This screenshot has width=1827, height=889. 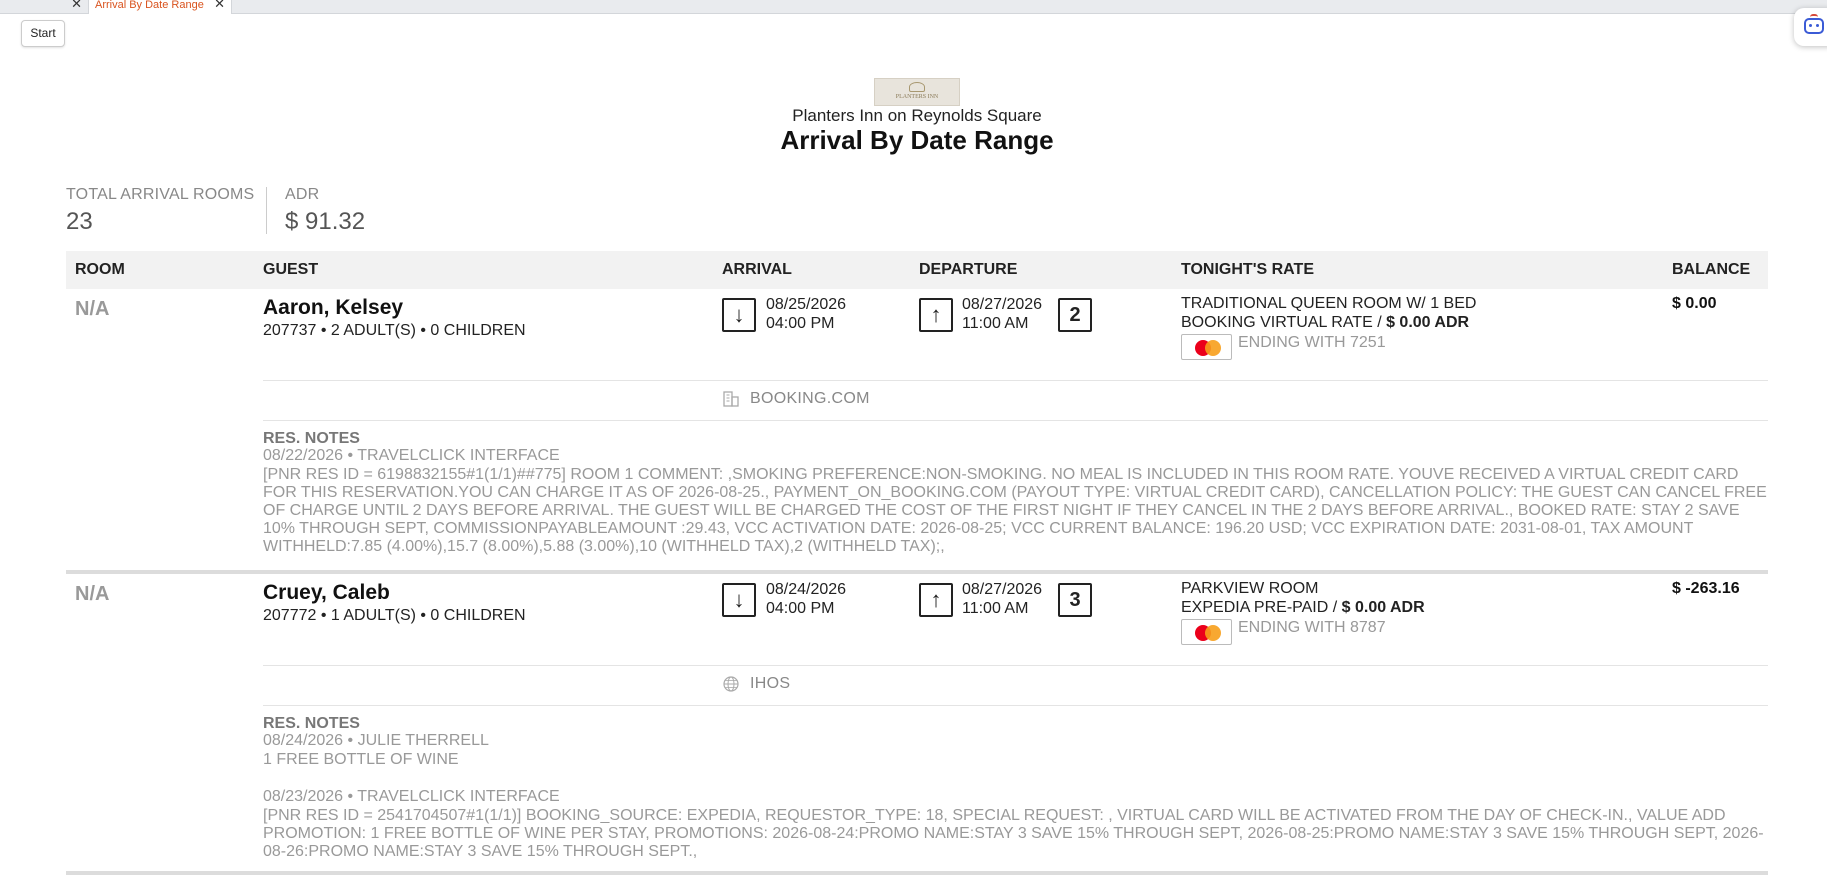 I want to click on stat-divider, so click(x=266, y=210).